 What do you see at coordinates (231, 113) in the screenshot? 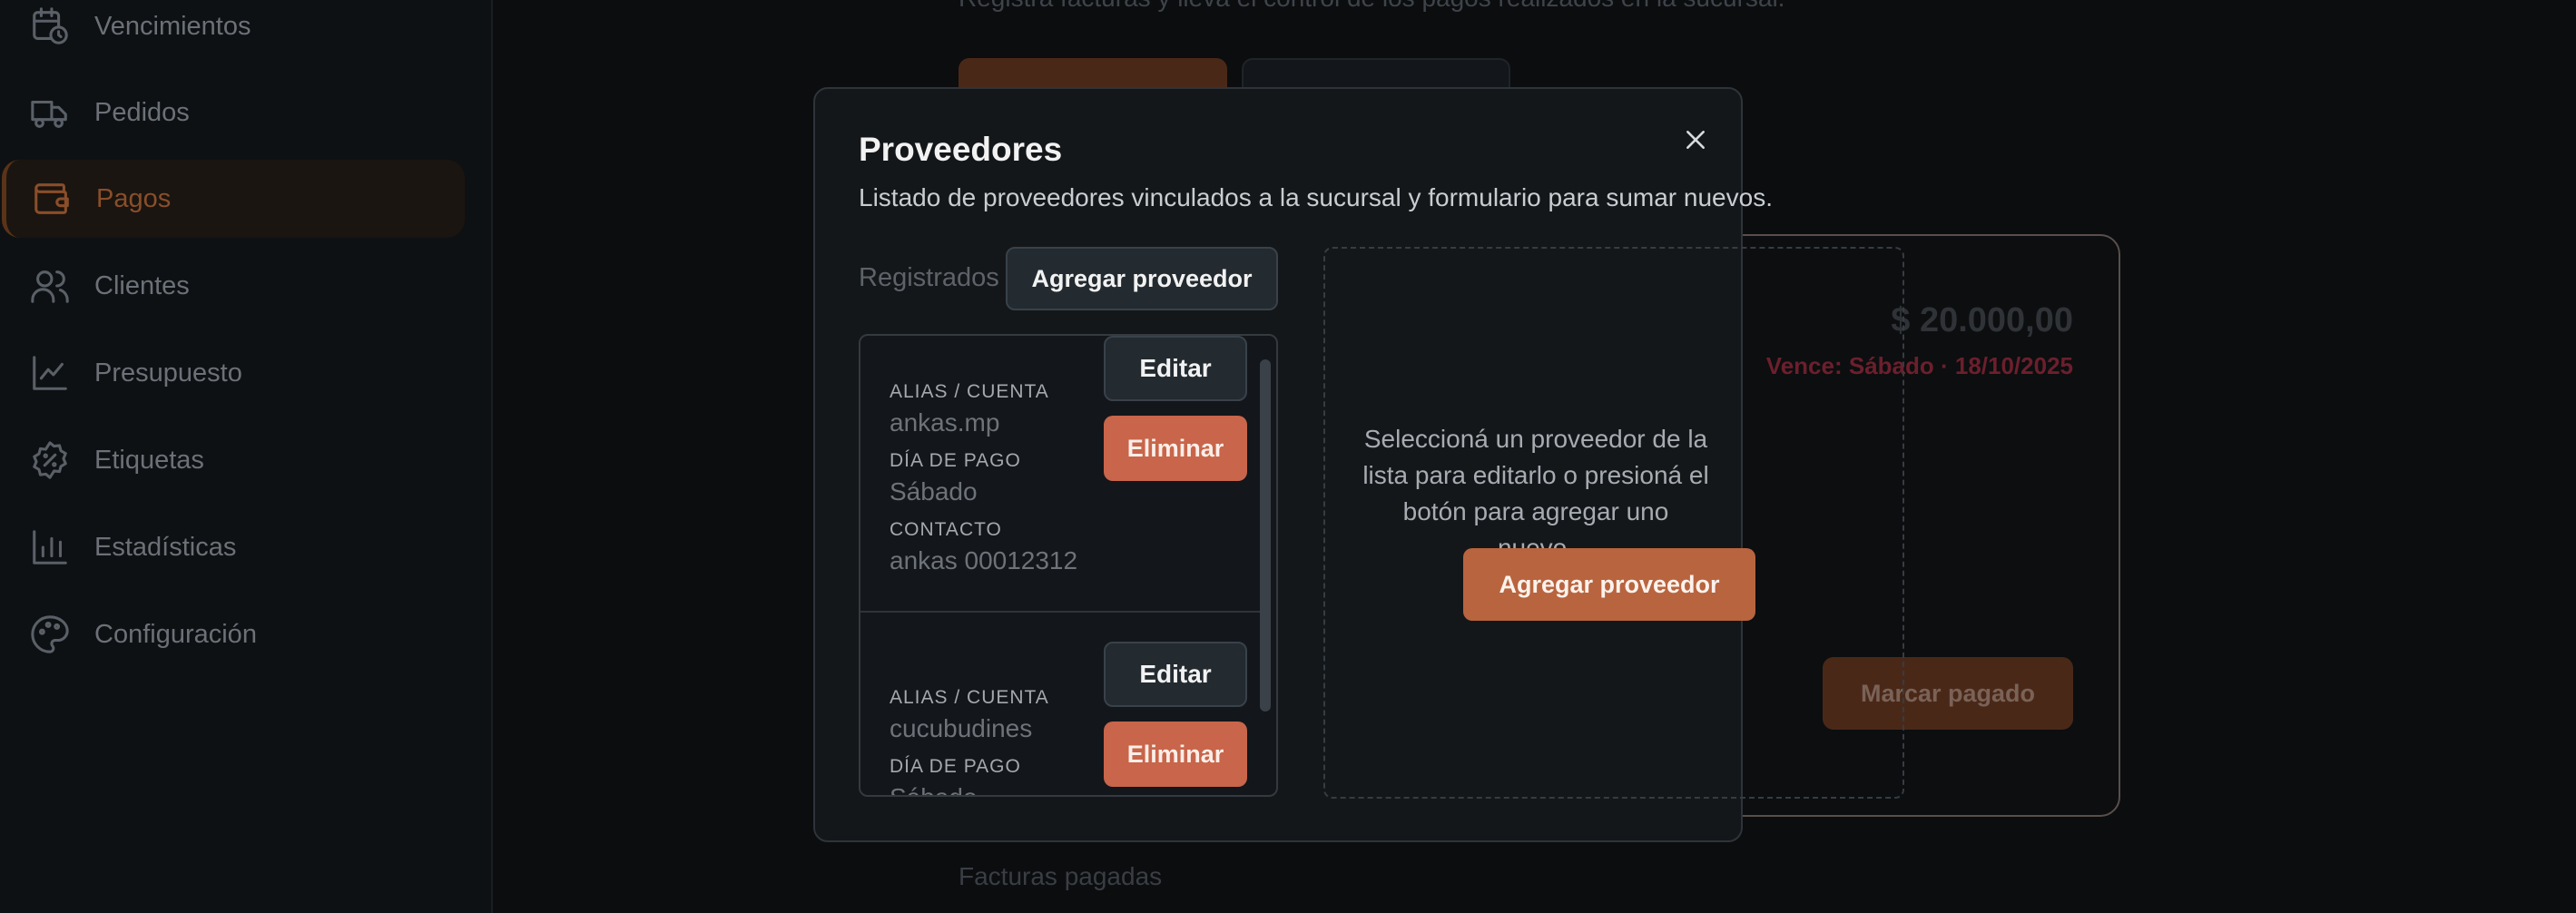
I see `sidebar-item-pedidos: Pedidos` at bounding box center [231, 113].